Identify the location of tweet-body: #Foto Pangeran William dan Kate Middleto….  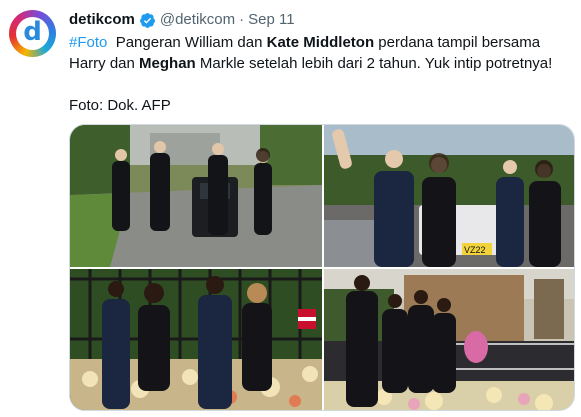
(321, 53).